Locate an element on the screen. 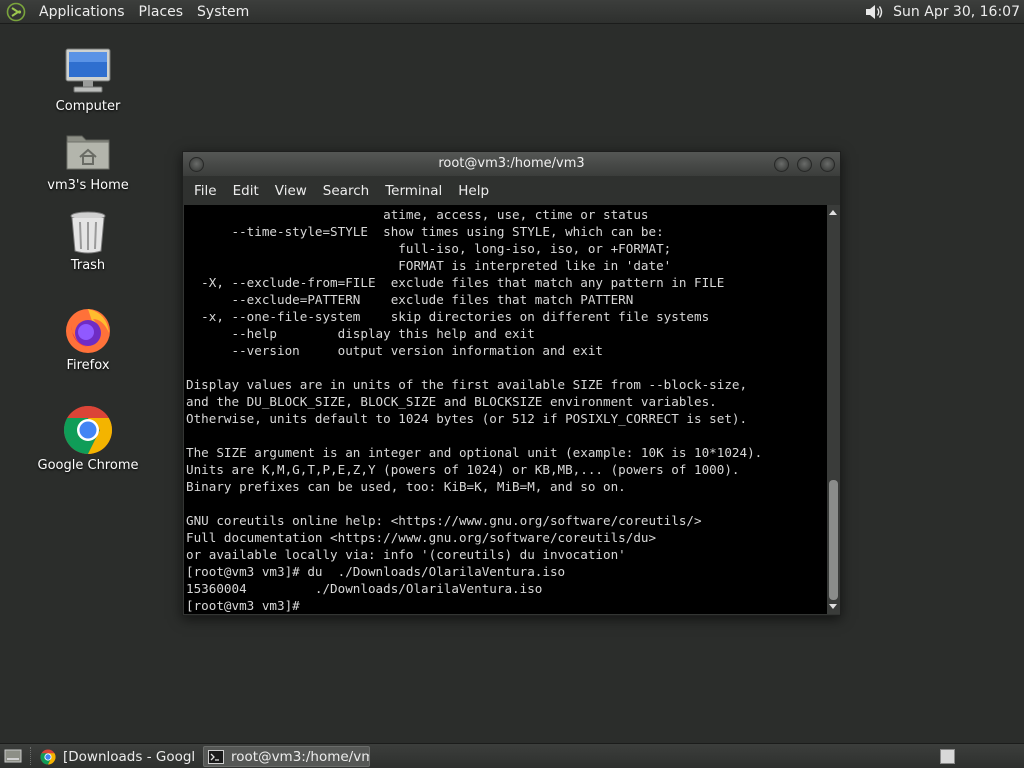  desktop-icon-label: Computer is located at coordinates (88, 106).